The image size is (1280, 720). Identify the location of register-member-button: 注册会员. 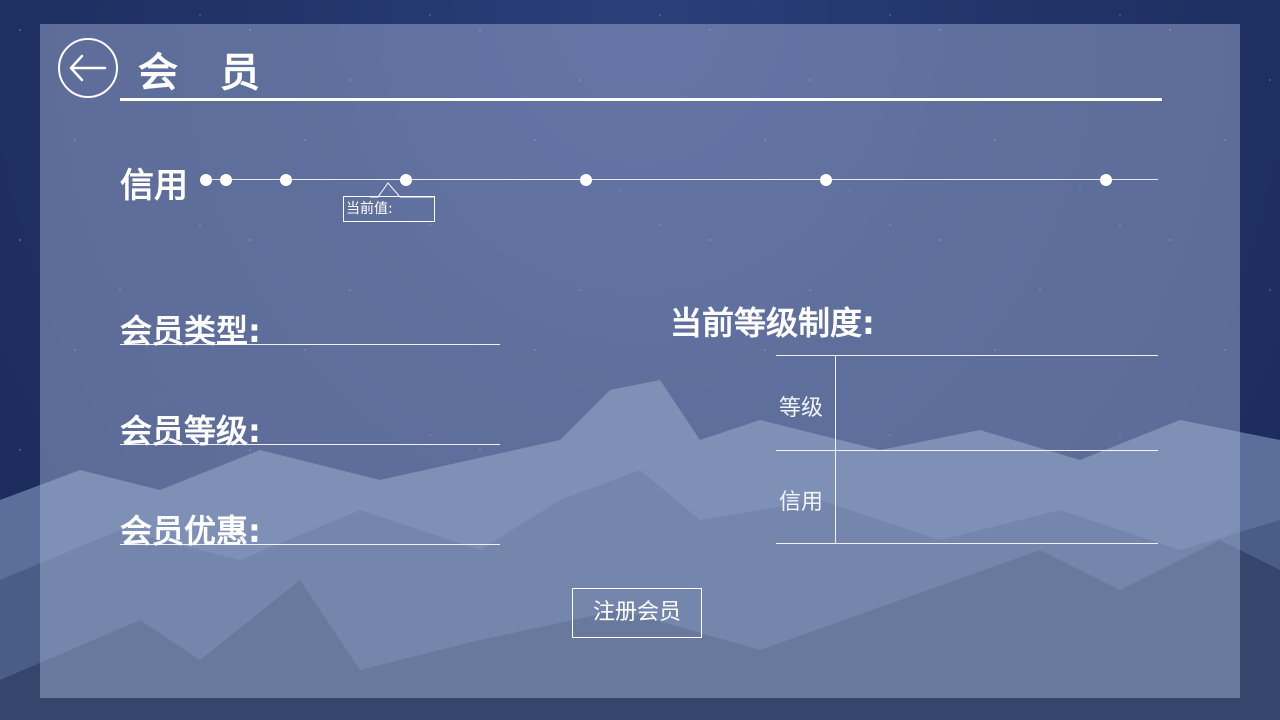
(637, 613).